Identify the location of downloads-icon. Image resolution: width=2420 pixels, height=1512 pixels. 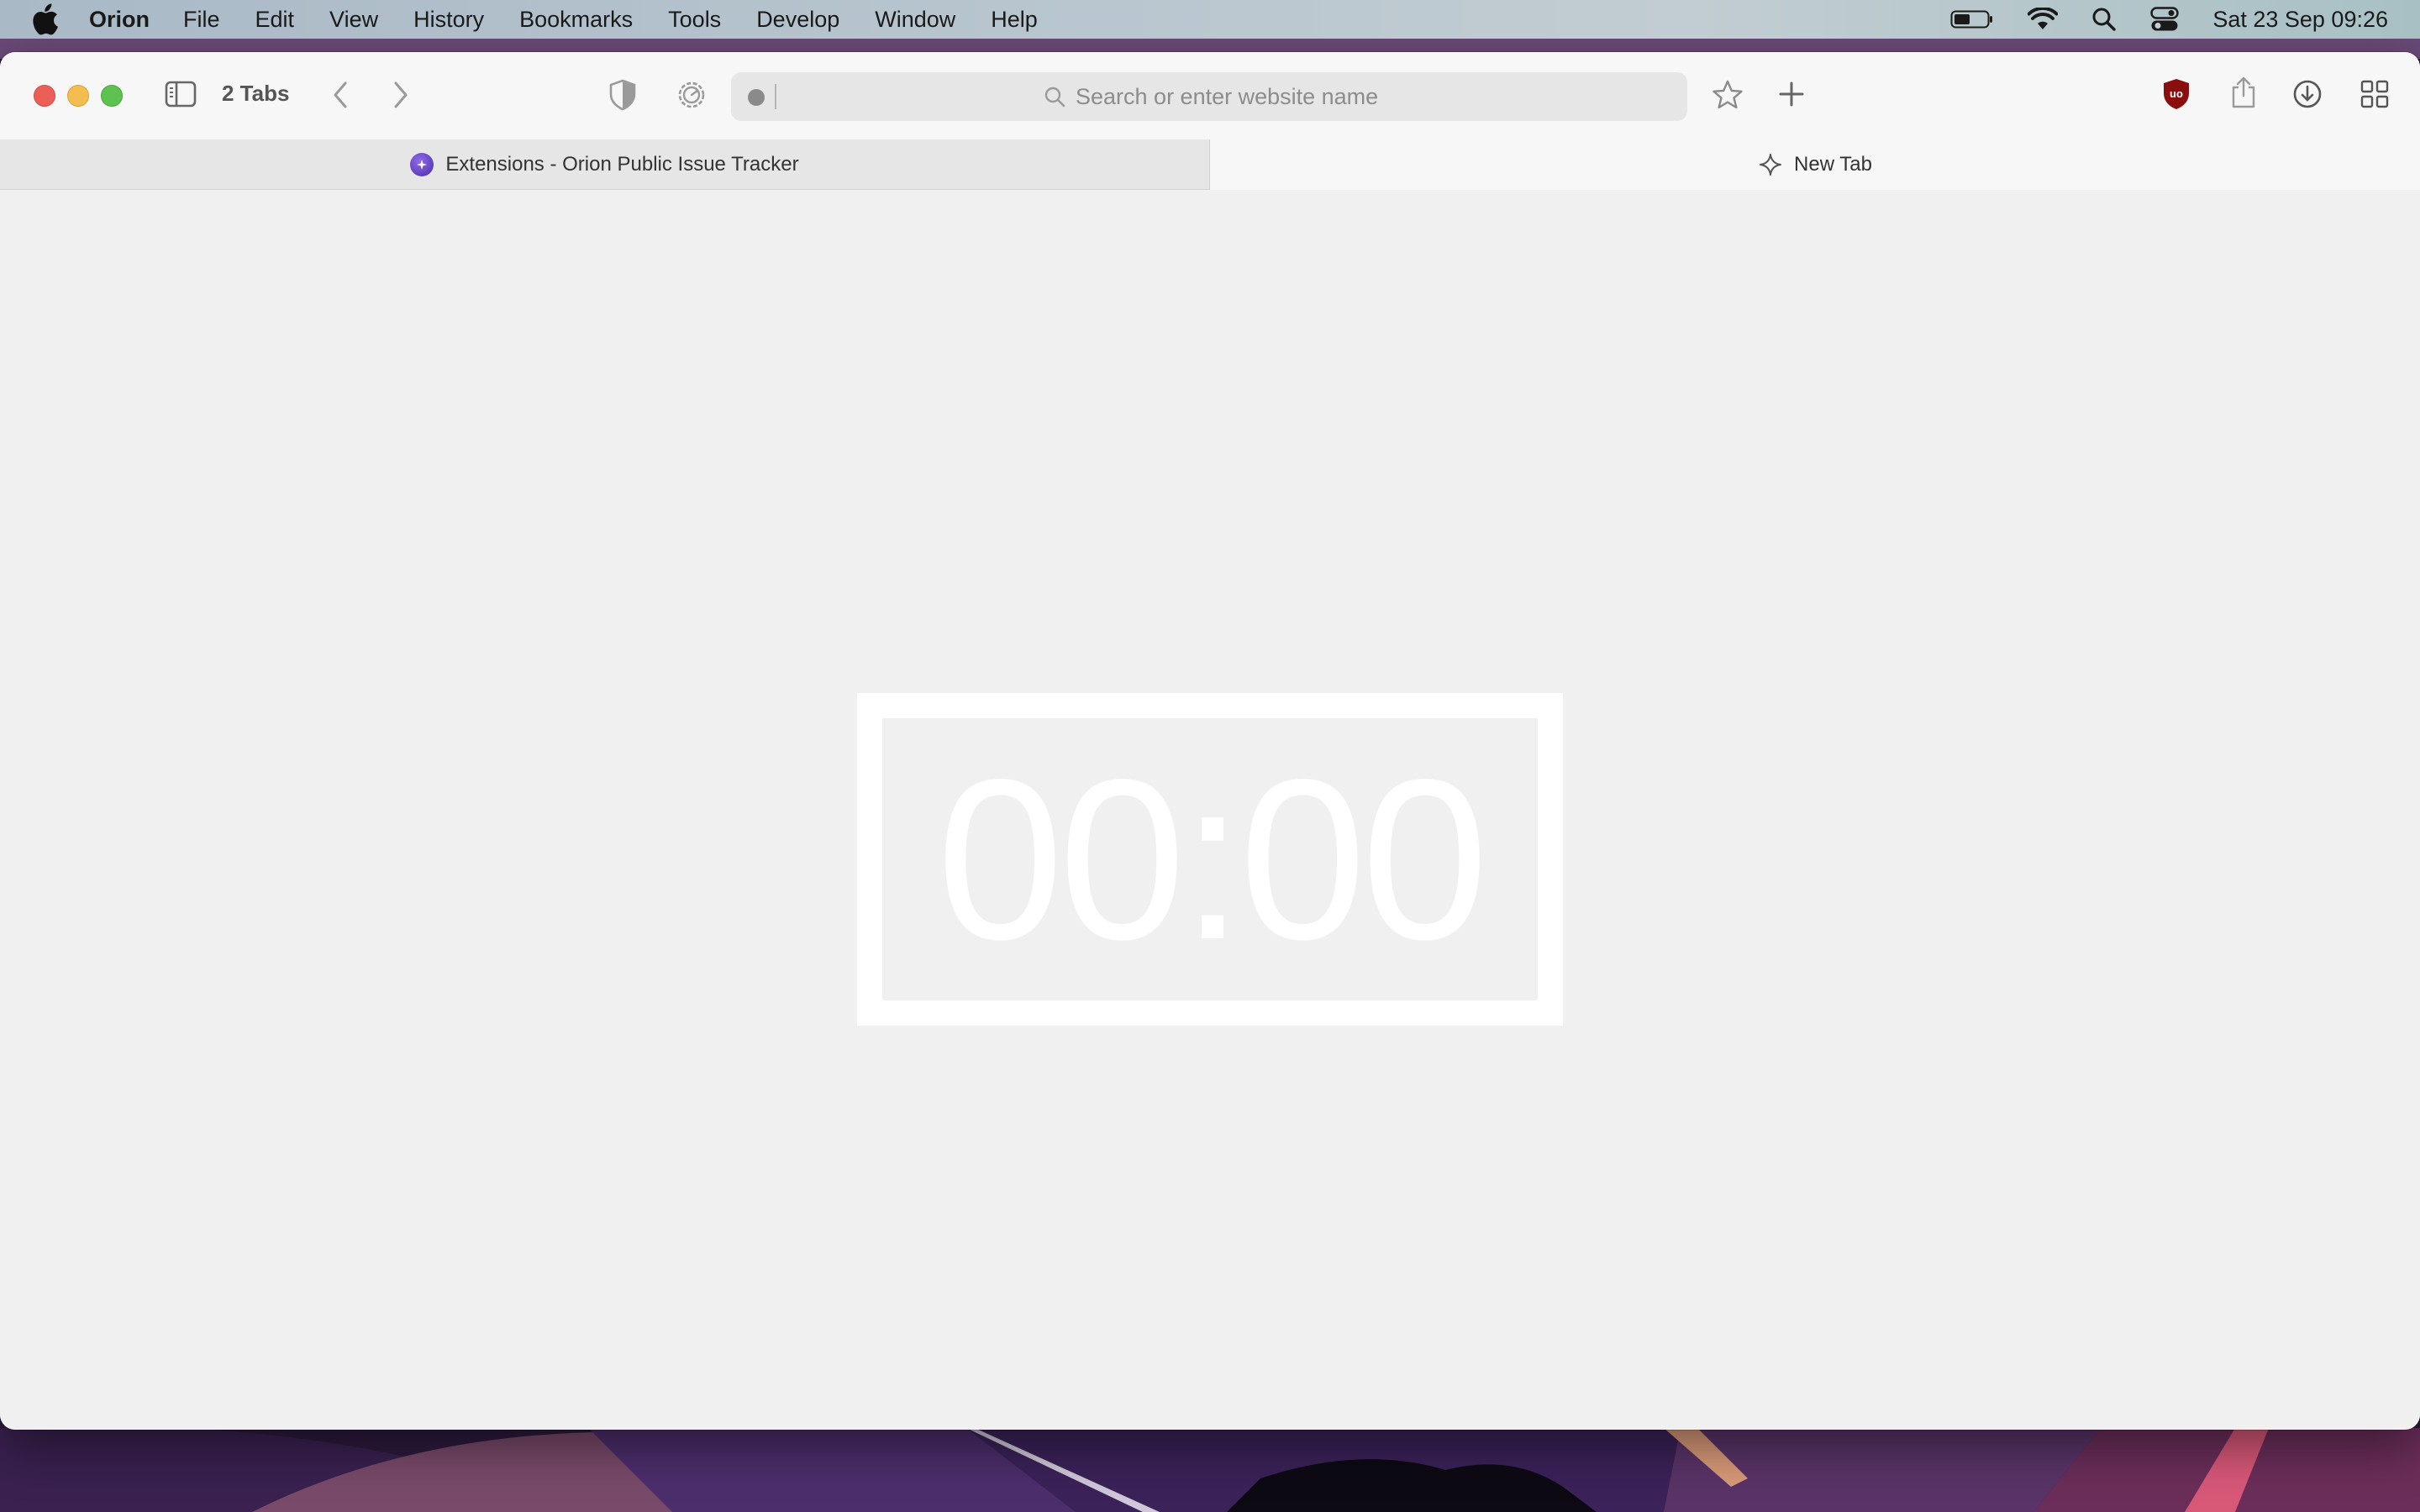
(2307, 94).